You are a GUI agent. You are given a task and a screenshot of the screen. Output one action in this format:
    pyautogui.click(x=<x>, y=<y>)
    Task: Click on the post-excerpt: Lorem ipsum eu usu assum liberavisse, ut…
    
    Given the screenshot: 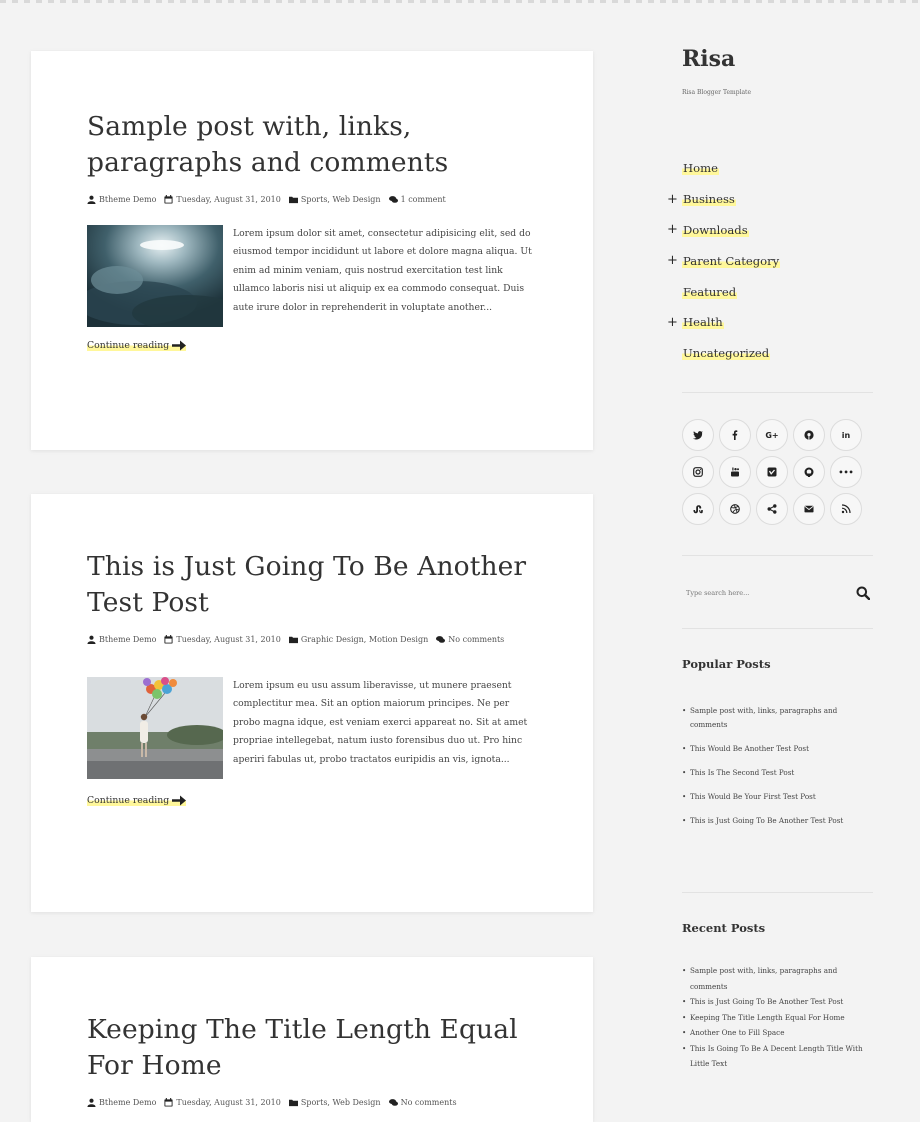 What is the action you would take?
    pyautogui.click(x=380, y=722)
    